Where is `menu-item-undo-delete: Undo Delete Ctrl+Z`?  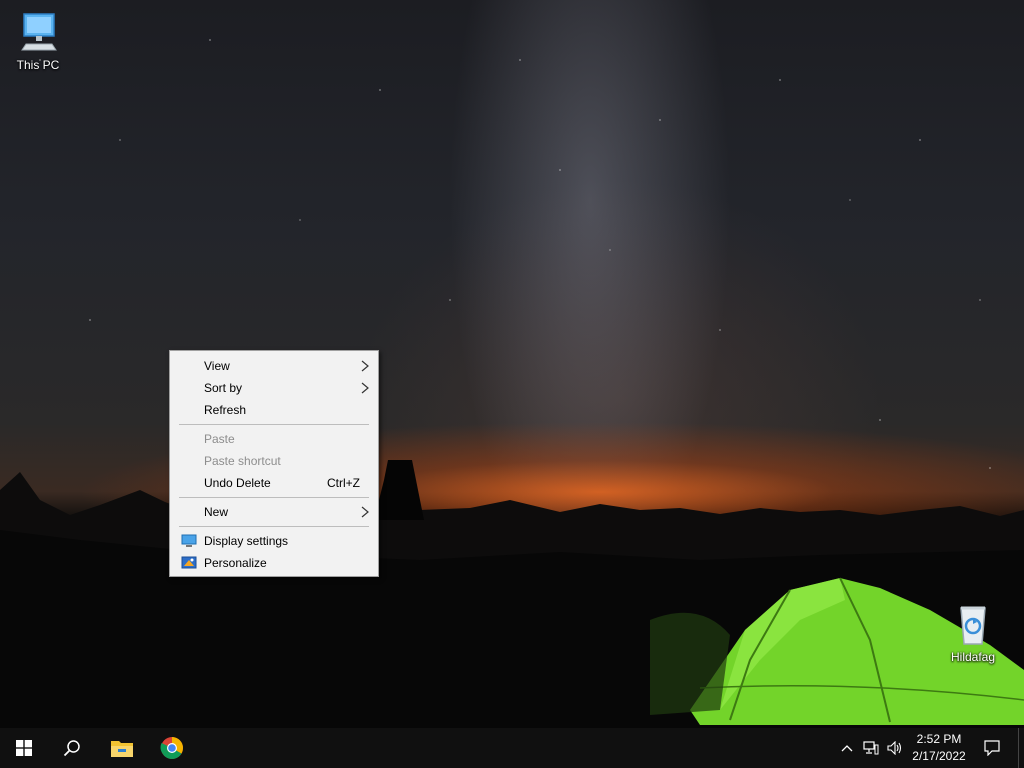 menu-item-undo-delete: Undo Delete Ctrl+Z is located at coordinates (274, 483).